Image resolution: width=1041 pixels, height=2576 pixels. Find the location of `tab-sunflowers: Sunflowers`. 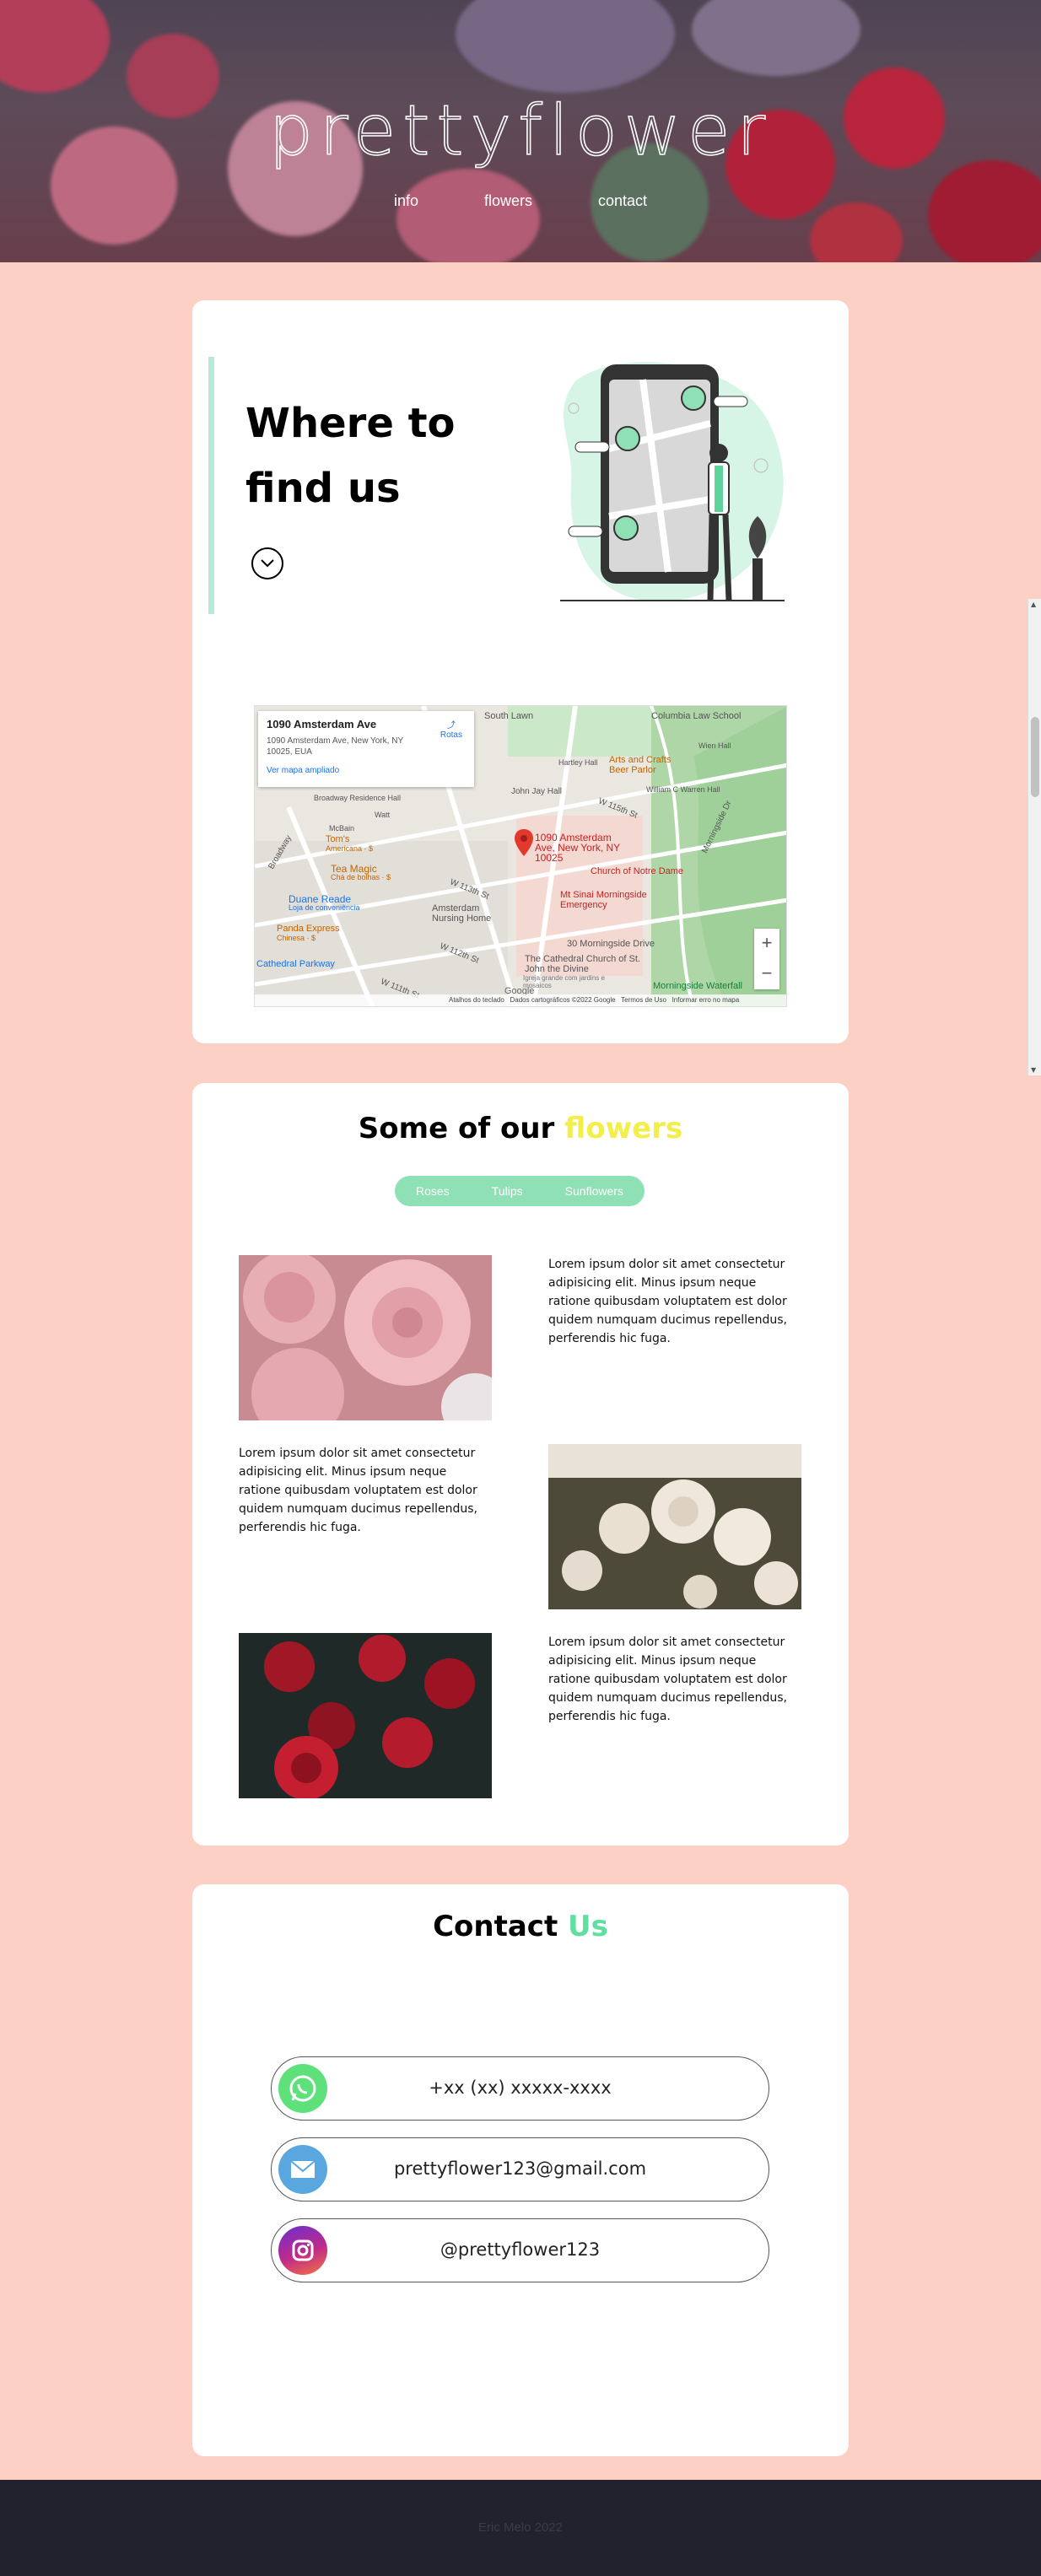

tab-sunflowers: Sunflowers is located at coordinates (594, 1191).